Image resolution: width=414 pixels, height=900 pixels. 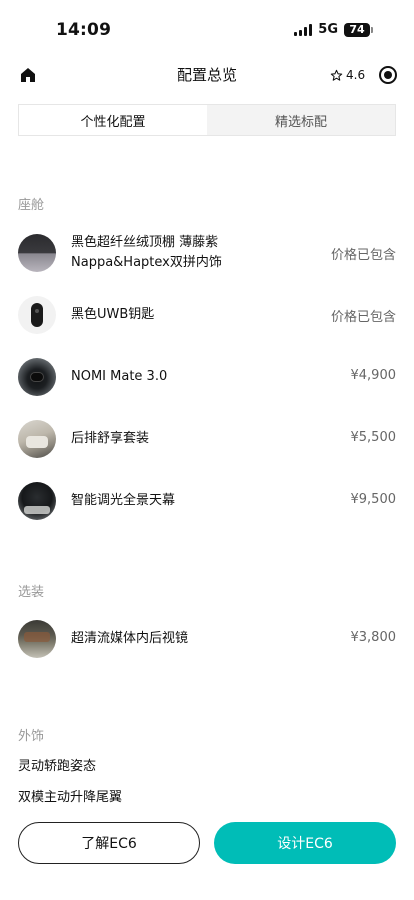 What do you see at coordinates (207, 501) in the screenshot?
I see `list-item: 智能调光全景天幕 ¥9,500` at bounding box center [207, 501].